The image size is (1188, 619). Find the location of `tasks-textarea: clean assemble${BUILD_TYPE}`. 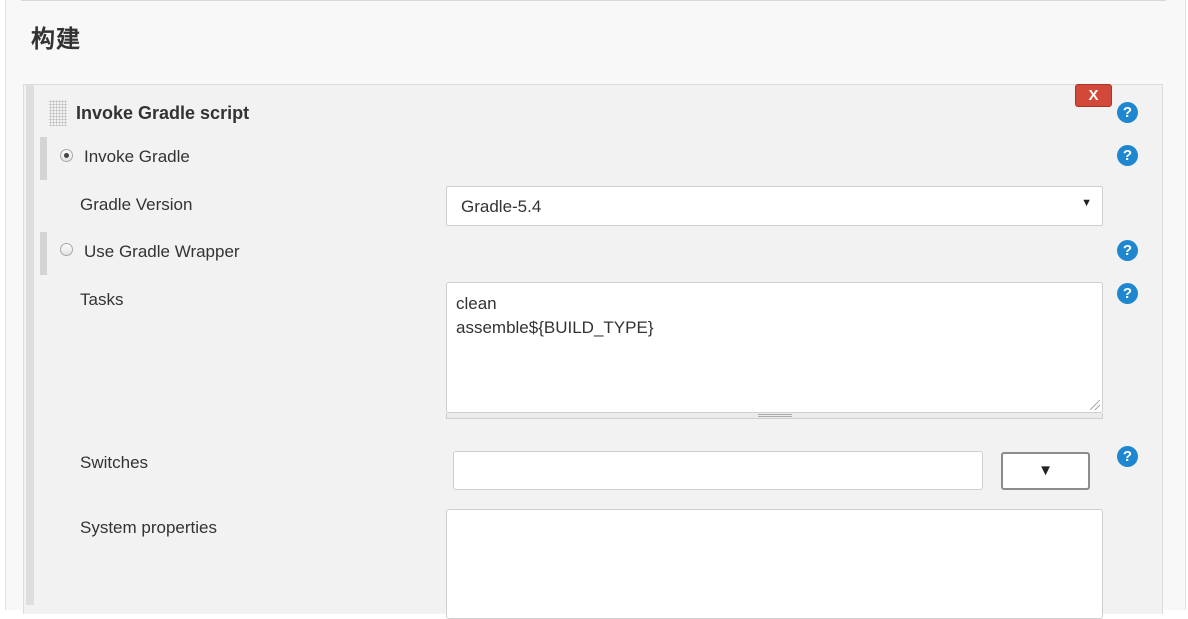

tasks-textarea: clean assemble${BUILD_TYPE} is located at coordinates (774, 347).